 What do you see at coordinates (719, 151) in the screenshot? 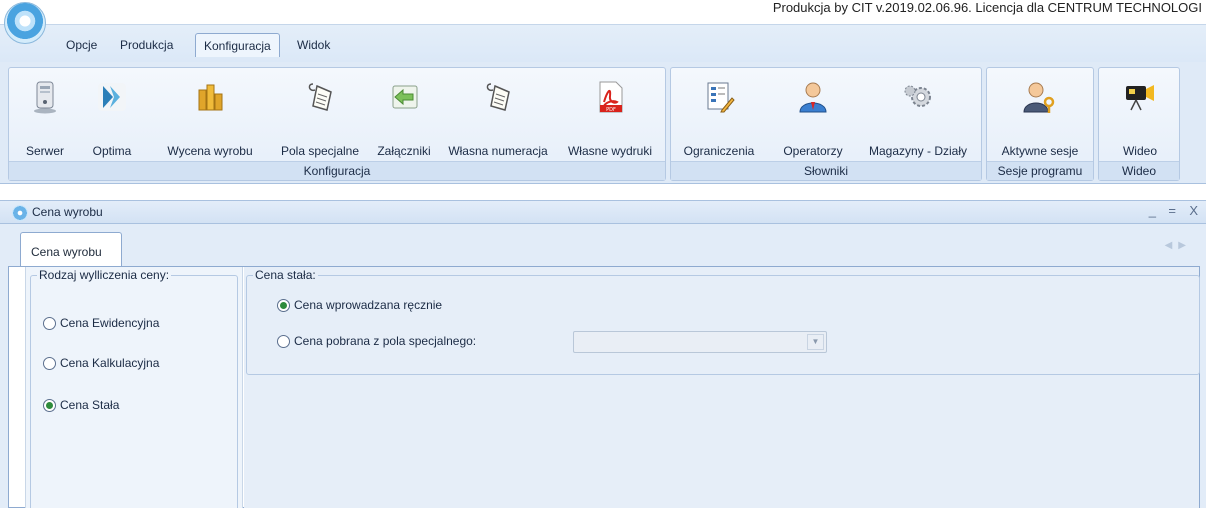
I see `ograniczenia-label: Ograniczenia` at bounding box center [719, 151].